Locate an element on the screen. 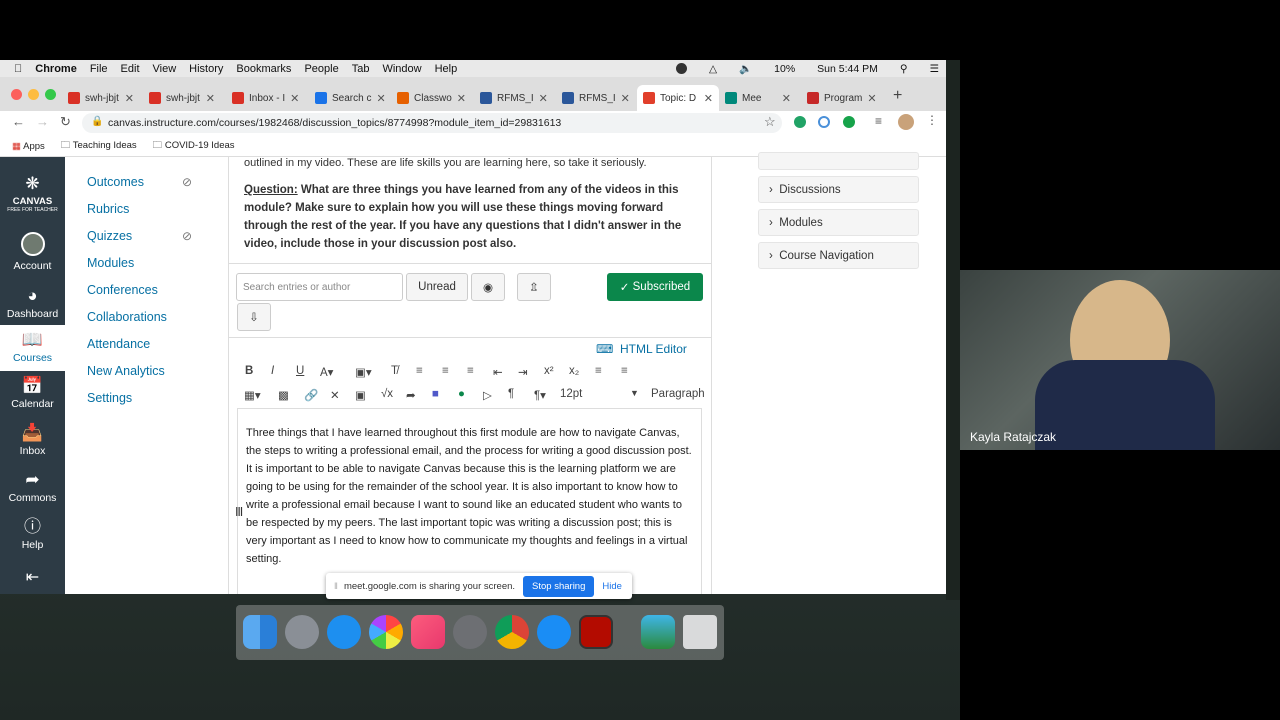  list-icon: ☰ is located at coordinates (934, 69).